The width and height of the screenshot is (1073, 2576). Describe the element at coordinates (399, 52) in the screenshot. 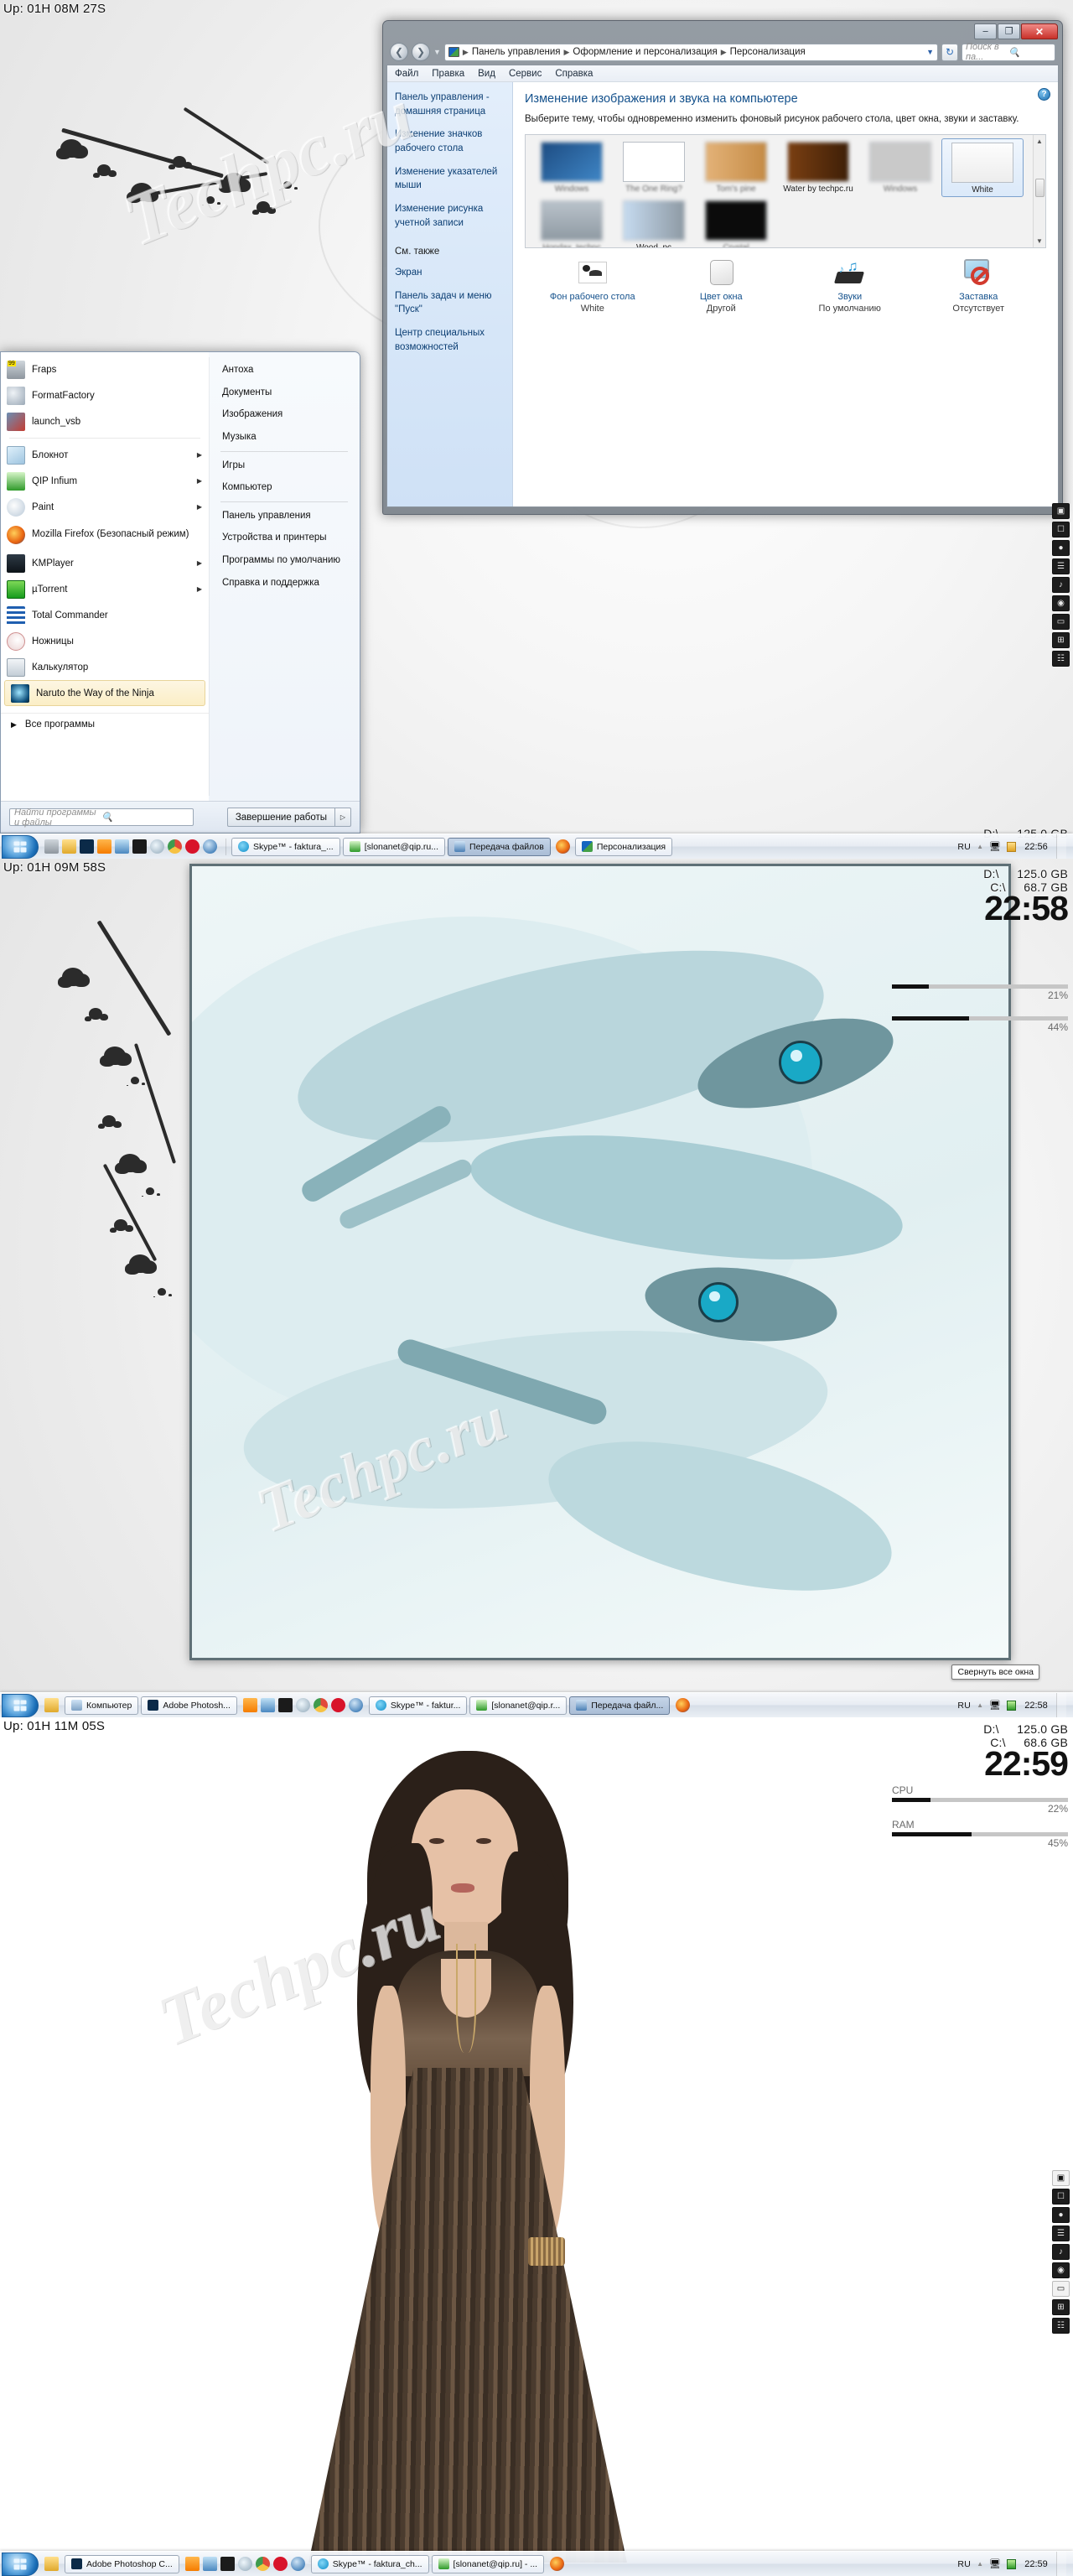

I see `back-button: ❮` at that location.